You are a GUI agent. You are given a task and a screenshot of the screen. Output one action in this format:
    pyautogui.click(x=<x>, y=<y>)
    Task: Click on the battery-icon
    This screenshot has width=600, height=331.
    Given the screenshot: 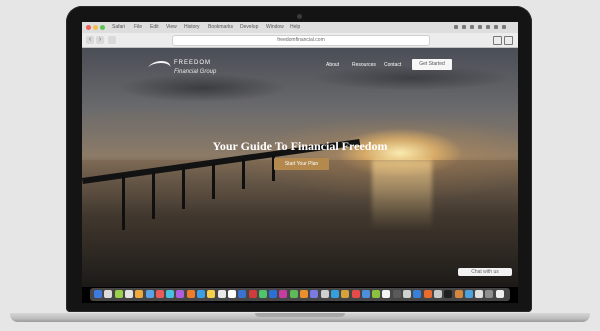 What is the action you would take?
    pyautogui.click(x=464, y=27)
    